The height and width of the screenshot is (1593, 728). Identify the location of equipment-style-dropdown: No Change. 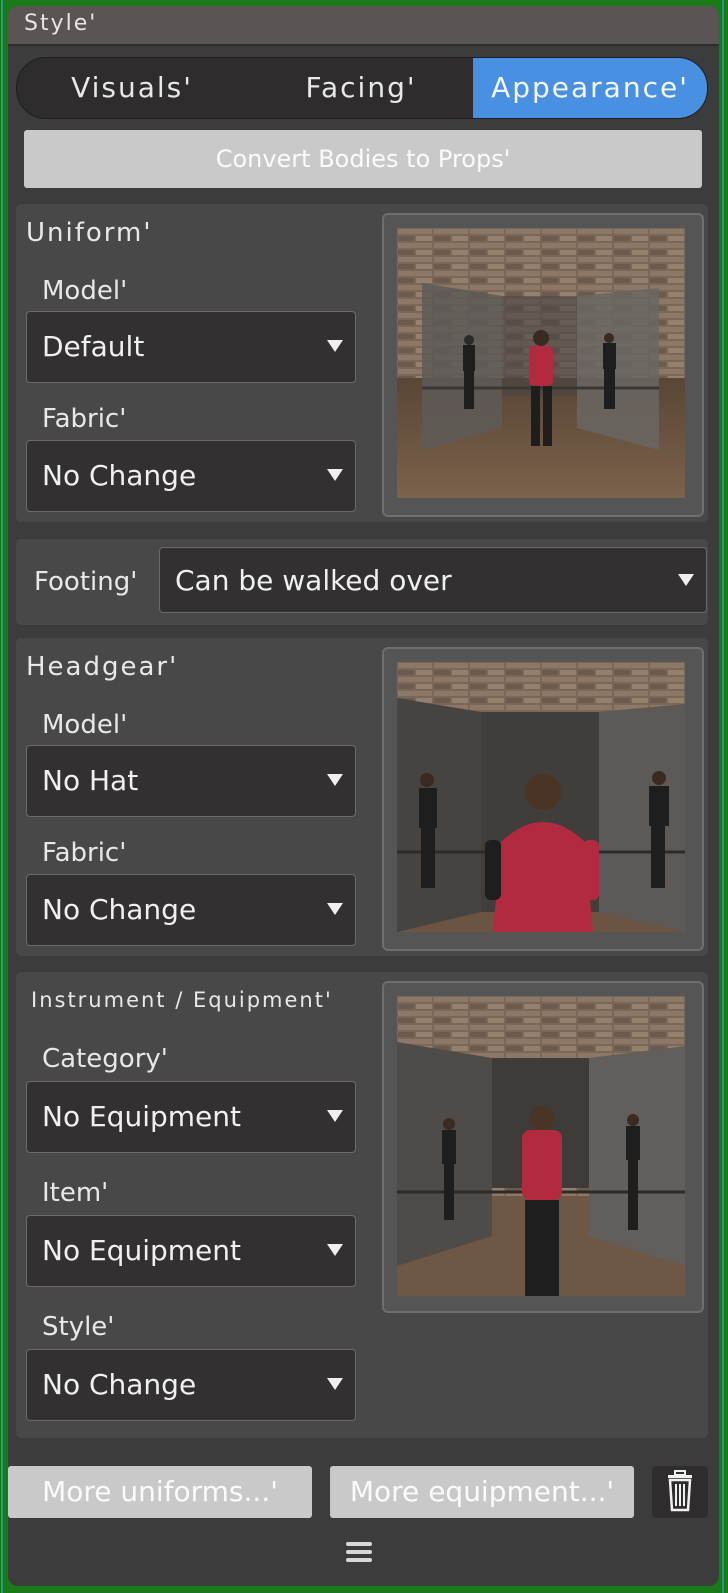
(191, 1385).